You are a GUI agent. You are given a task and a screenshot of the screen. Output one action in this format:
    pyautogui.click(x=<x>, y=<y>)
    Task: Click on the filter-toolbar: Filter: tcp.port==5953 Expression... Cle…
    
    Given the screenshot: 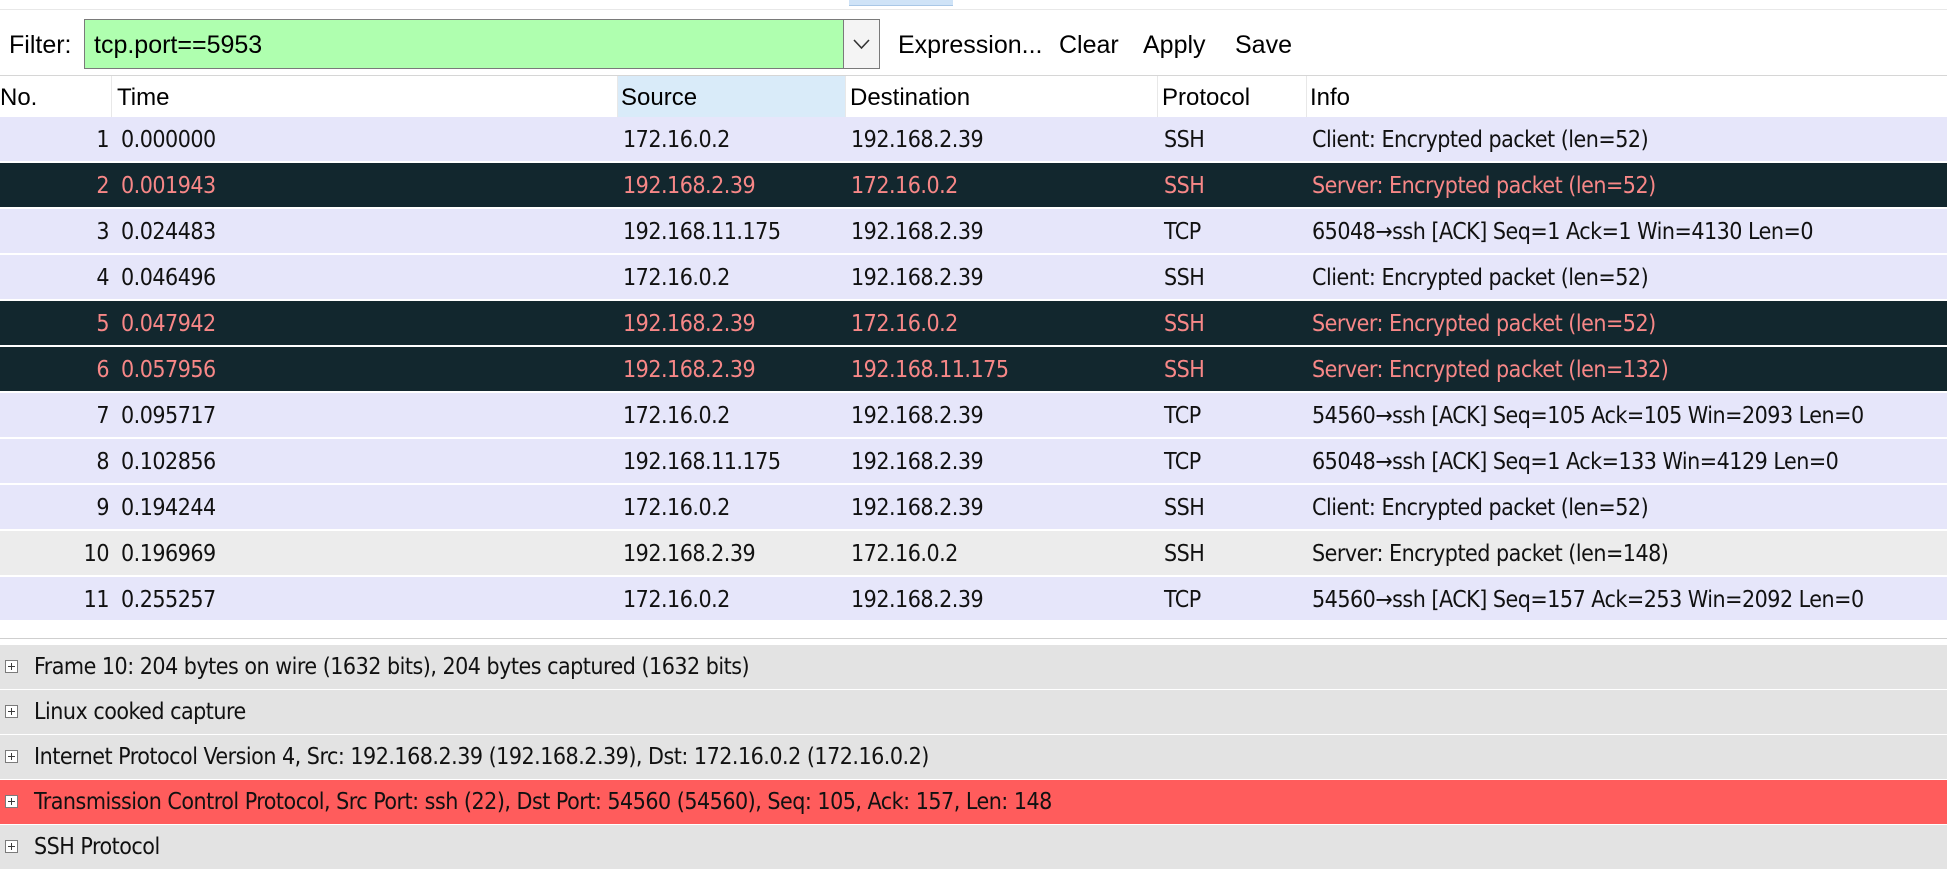 What is the action you would take?
    pyautogui.click(x=973, y=42)
    